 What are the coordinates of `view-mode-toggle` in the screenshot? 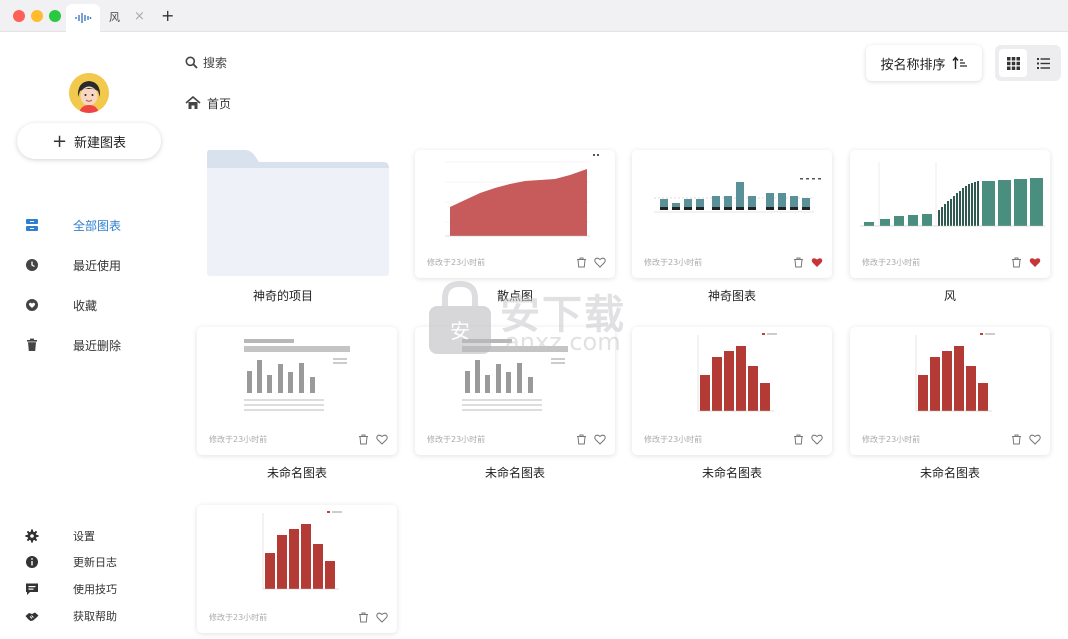 It's located at (1028, 63).